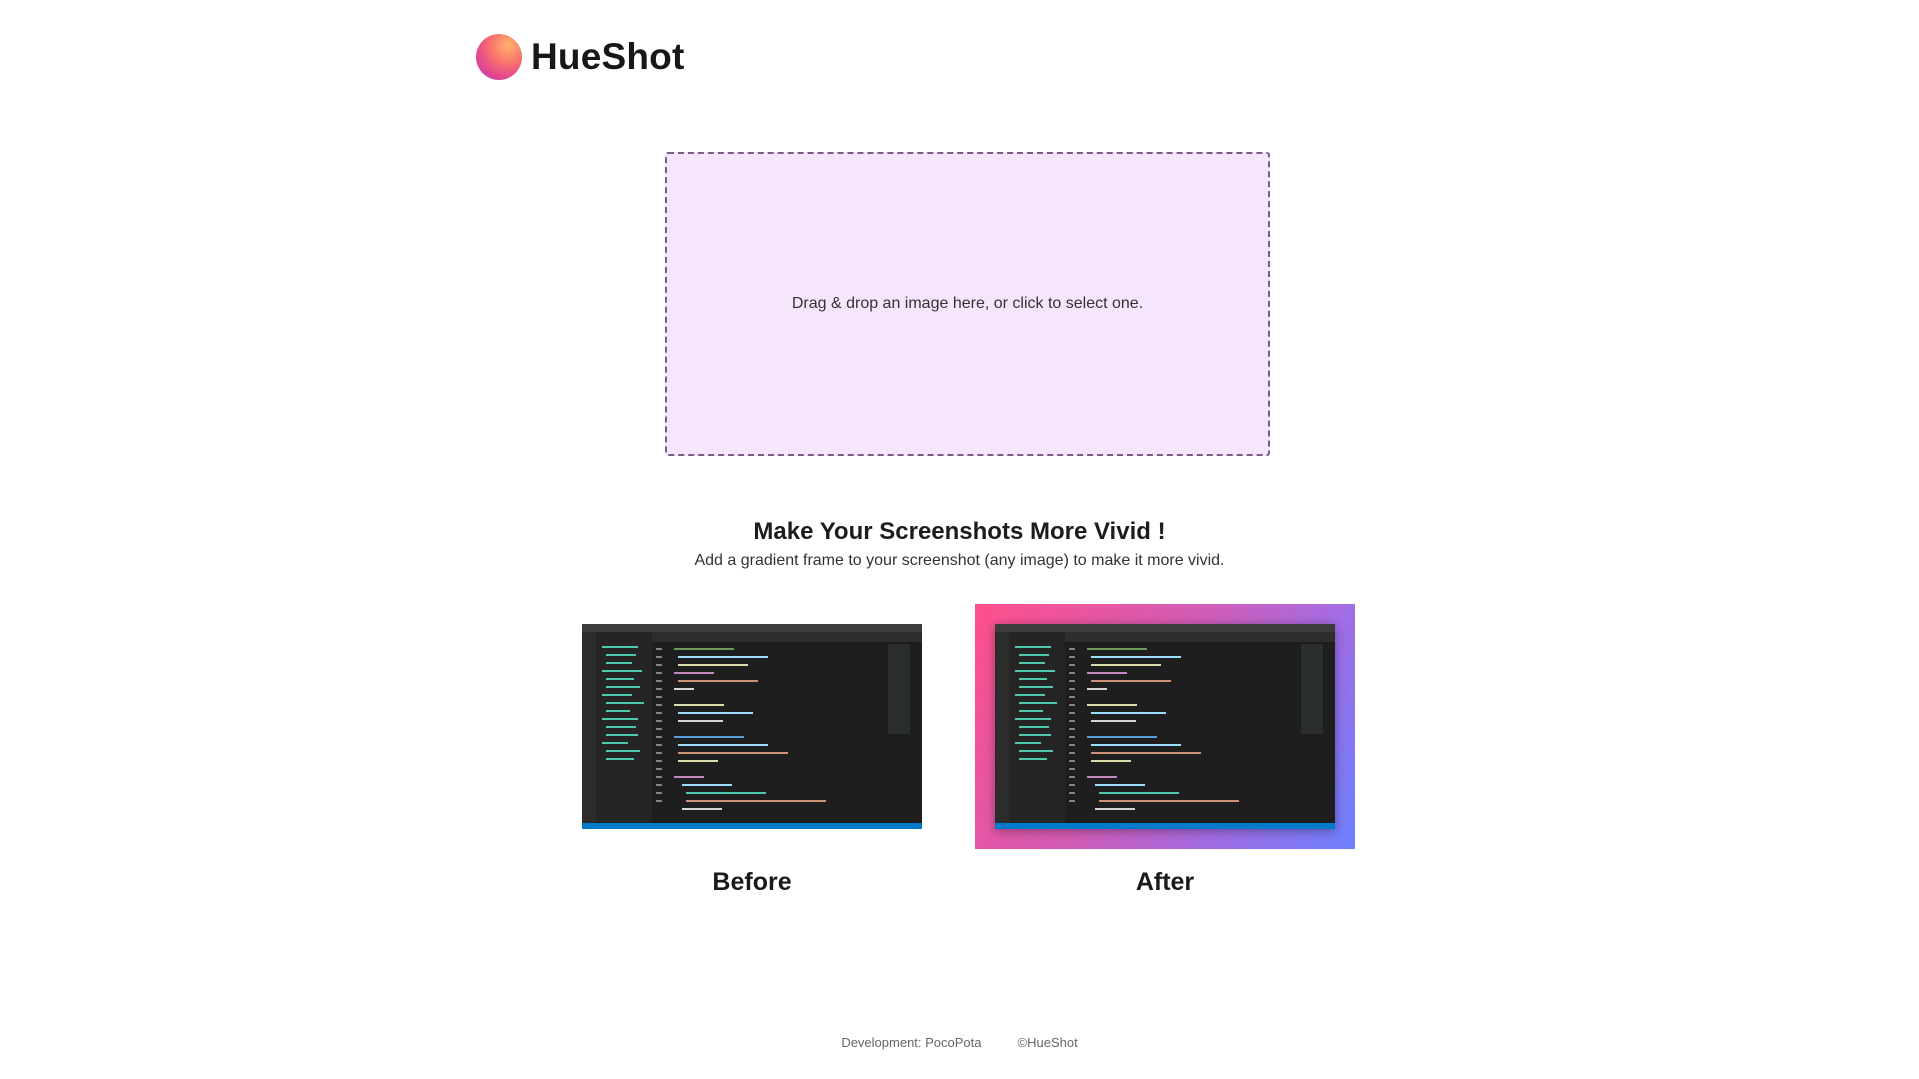 Image resolution: width=1919 pixels, height=1079 pixels. Describe the element at coordinates (959, 531) in the screenshot. I see `page-heading: Make Your Screenshots More Vivid !` at that location.